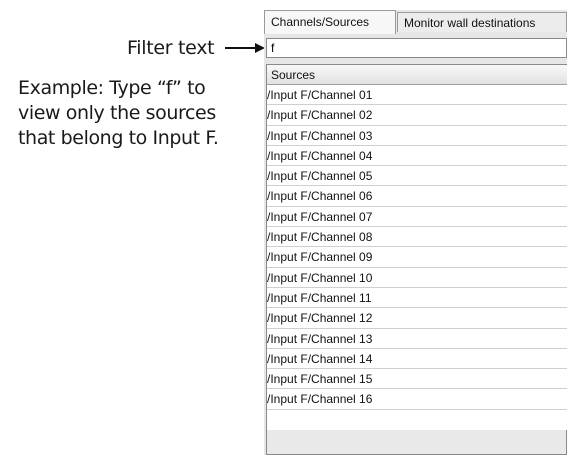 Image resolution: width=567 pixels, height=455 pixels. I want to click on filter-input, so click(416, 48).